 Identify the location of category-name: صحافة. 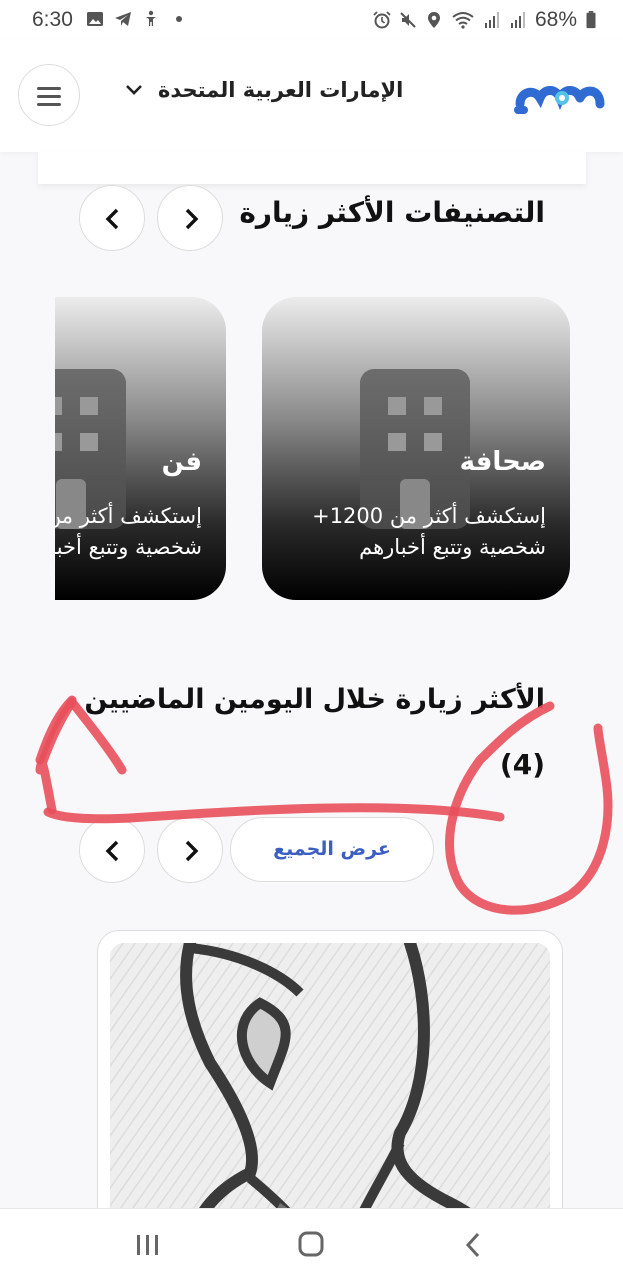
(502, 462).